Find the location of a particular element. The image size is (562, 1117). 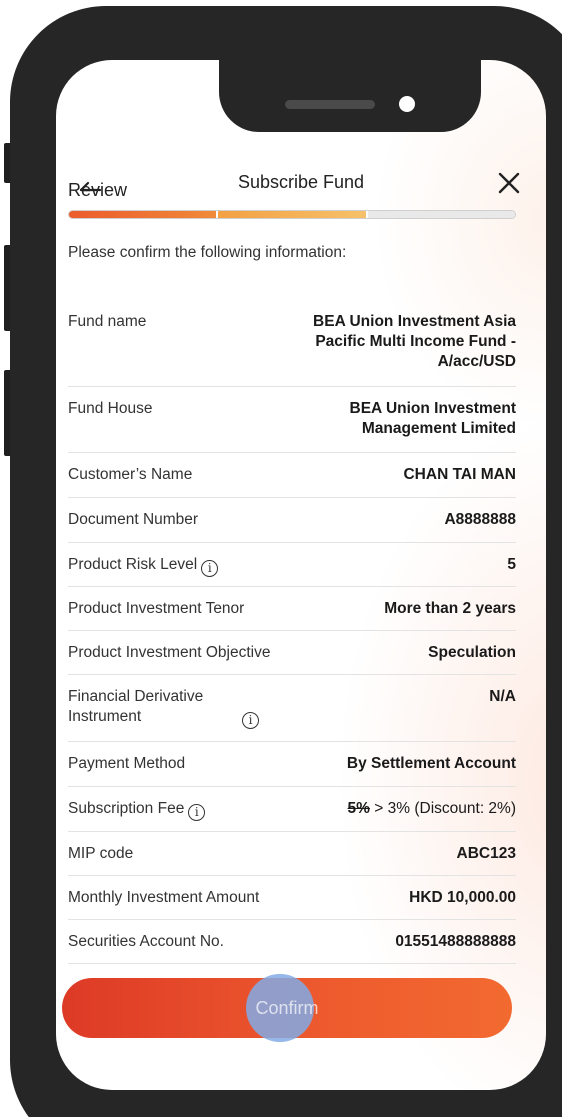

fee-original: 5% is located at coordinates (358, 808).